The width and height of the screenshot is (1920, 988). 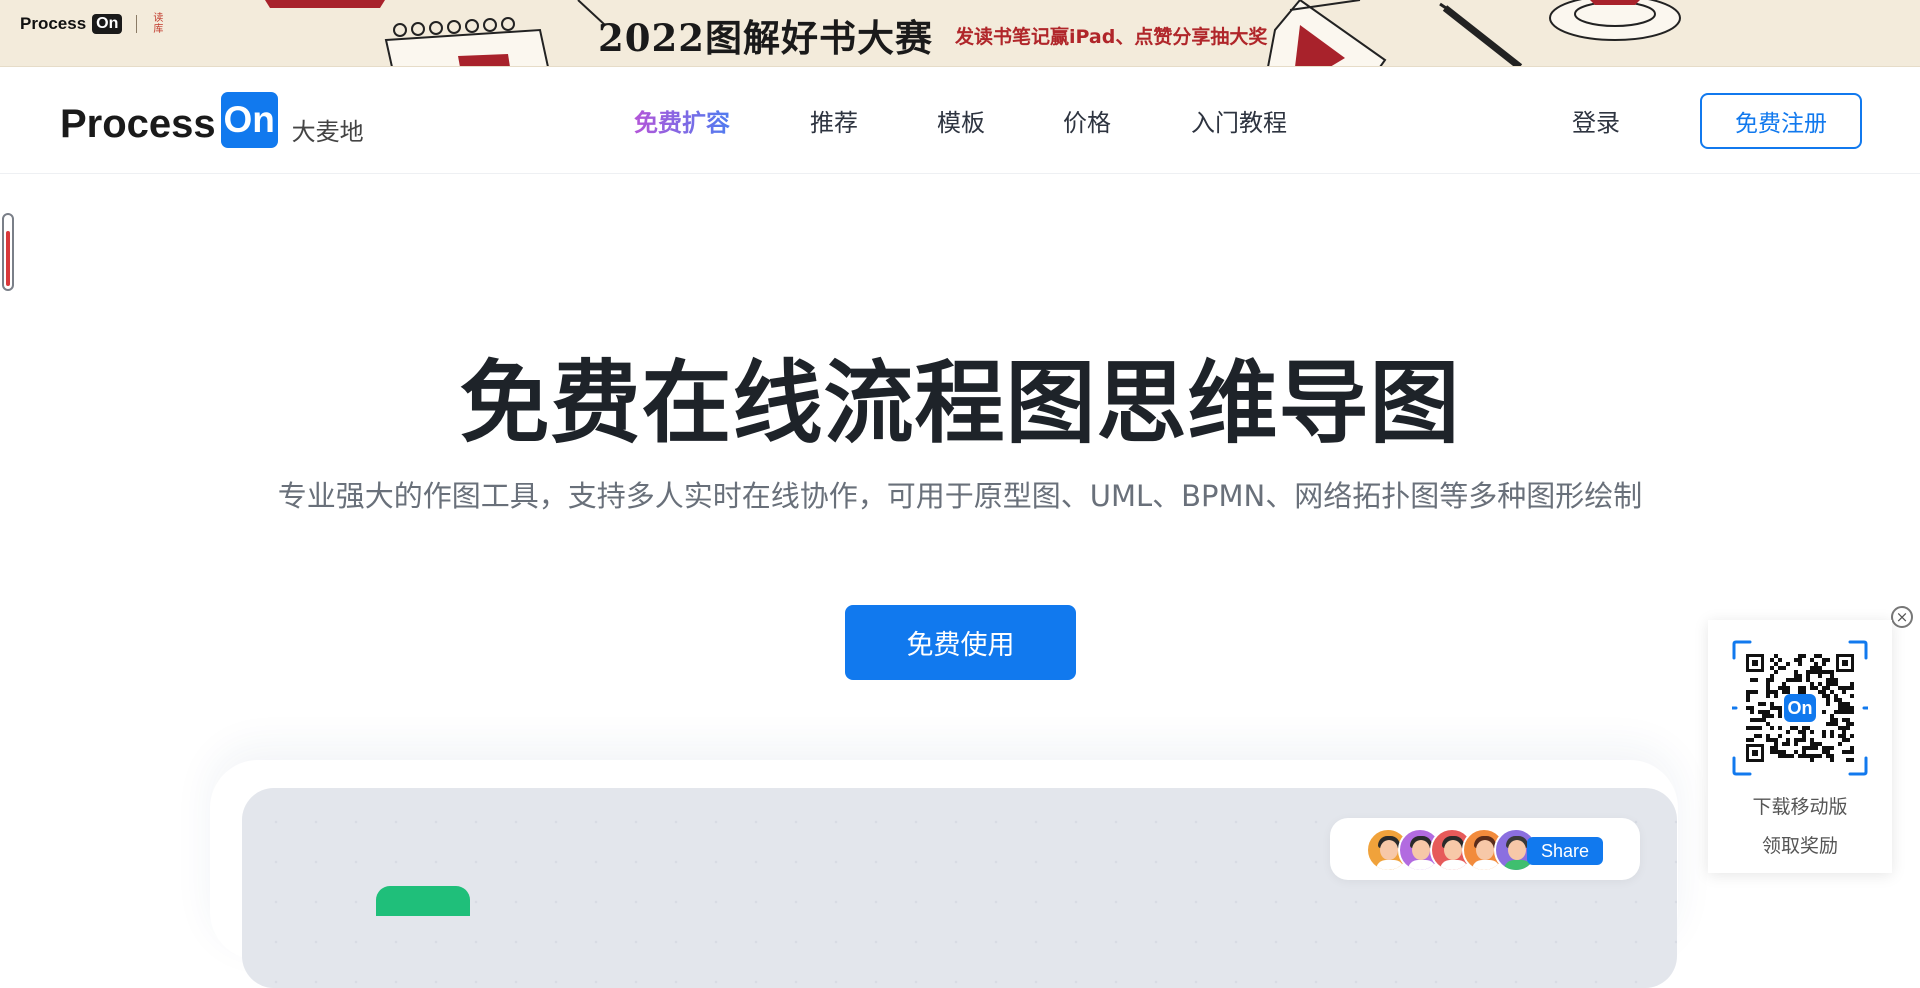 I want to click on logo-word: Process, so click(x=138, y=124).